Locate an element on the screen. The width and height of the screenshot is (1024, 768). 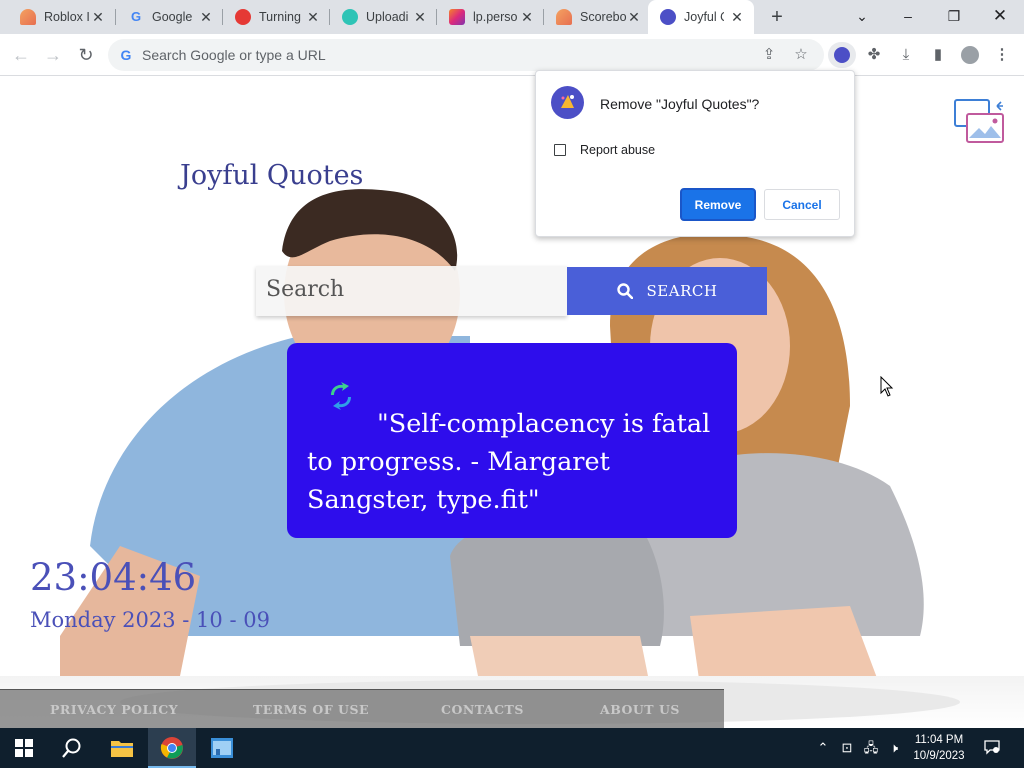
dialog-title: Remove "Joyful Quotes"? is located at coordinates (680, 104).